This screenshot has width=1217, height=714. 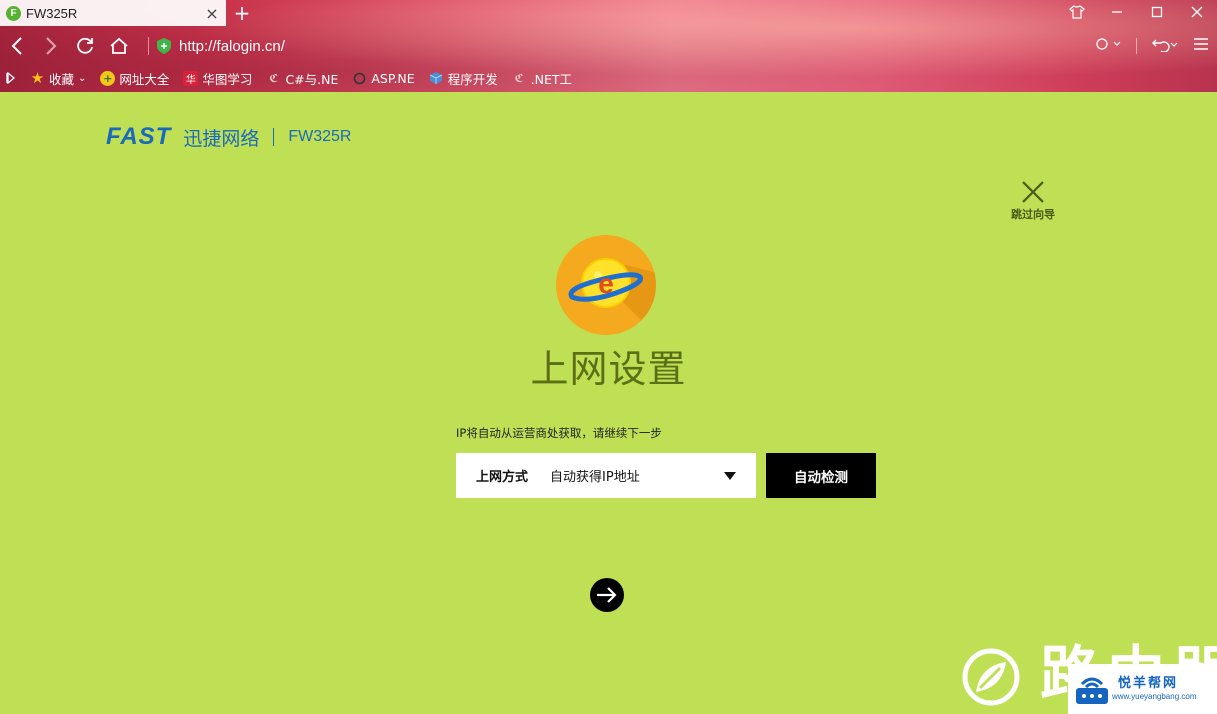 I want to click on minimize-icon, so click(x=1117, y=12).